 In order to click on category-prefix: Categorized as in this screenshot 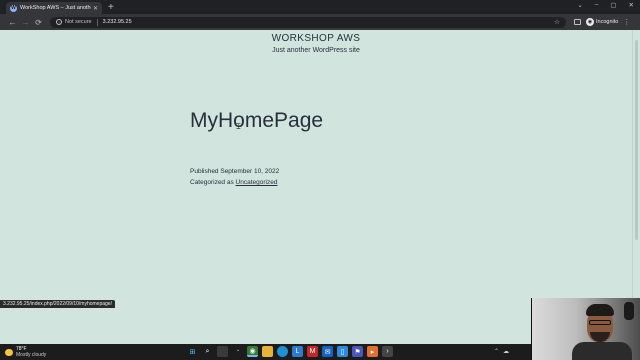, I will do `click(212, 182)`.